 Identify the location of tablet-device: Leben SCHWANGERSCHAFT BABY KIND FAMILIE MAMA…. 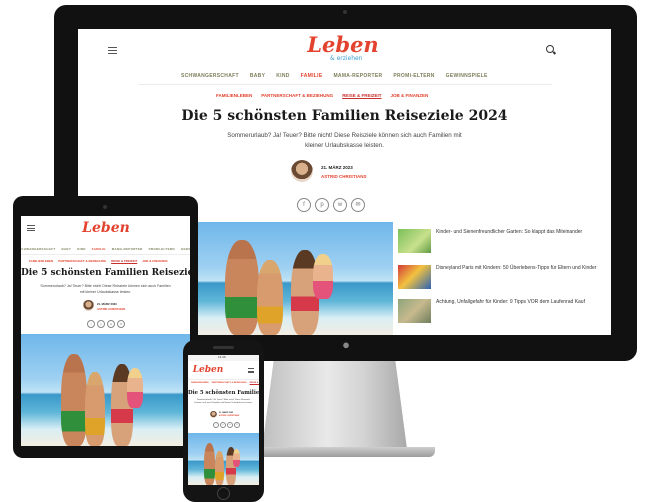
(105, 327).